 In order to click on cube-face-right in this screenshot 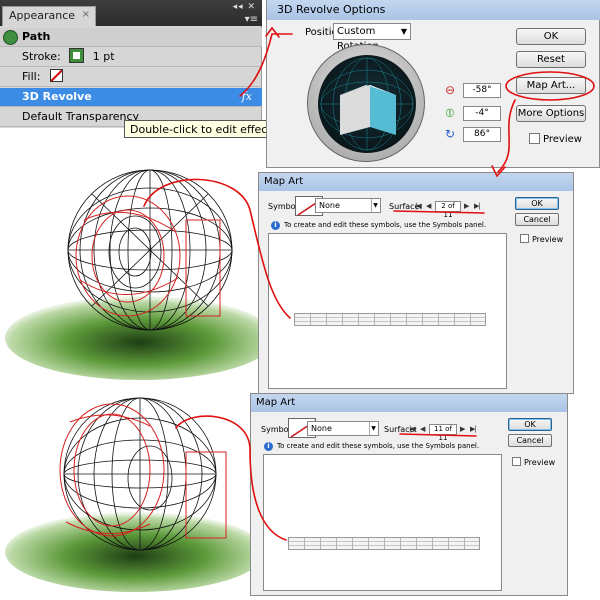, I will do `click(383, 110)`.